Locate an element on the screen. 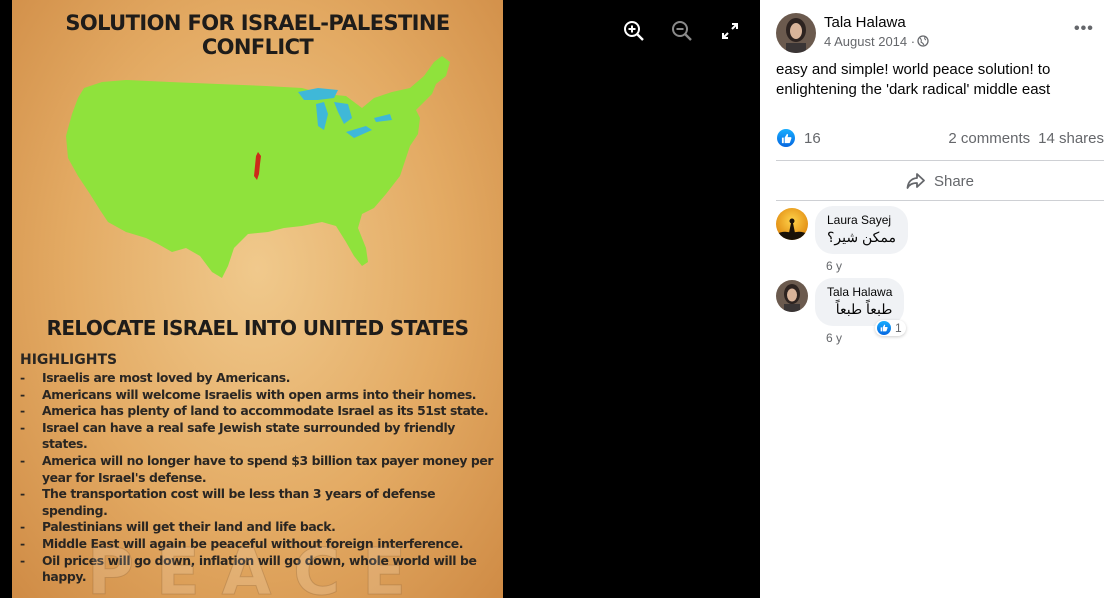  zoom-in-button is located at coordinates (634, 31).